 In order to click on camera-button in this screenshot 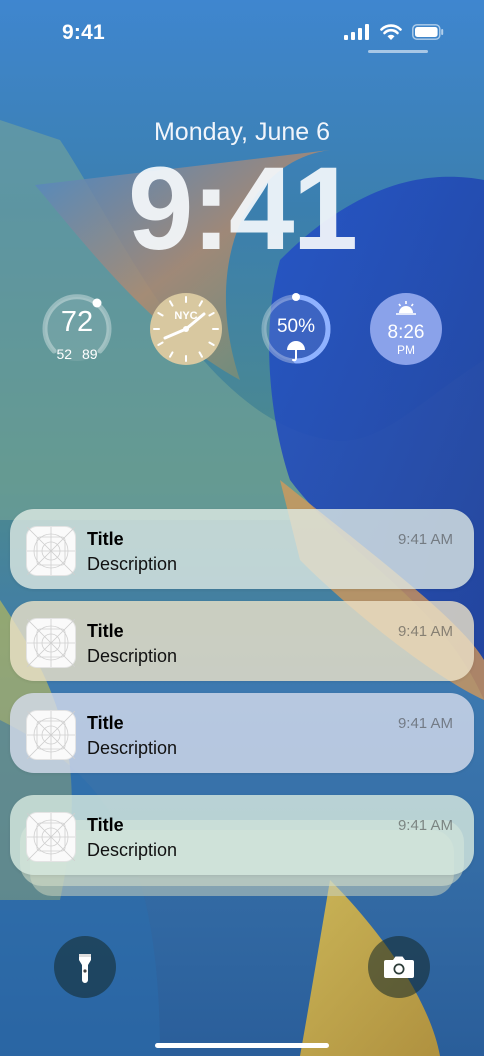, I will do `click(399, 967)`.